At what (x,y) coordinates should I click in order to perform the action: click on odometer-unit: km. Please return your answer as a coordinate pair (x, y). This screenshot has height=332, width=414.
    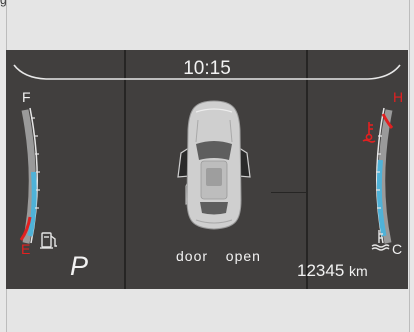
    Looking at the image, I should click on (358, 271).